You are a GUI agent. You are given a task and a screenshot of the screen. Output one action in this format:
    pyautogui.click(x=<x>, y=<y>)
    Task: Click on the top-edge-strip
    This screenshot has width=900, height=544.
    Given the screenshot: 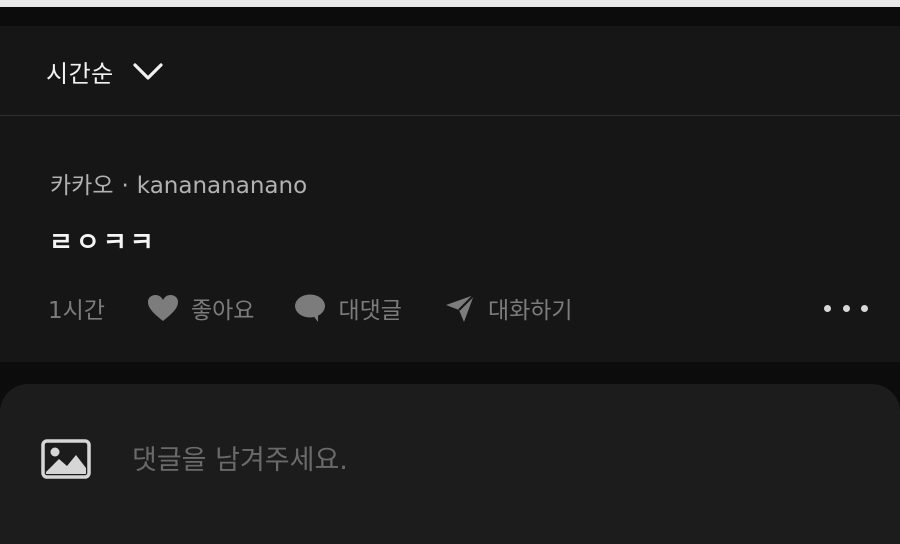 What is the action you would take?
    pyautogui.click(x=450, y=3)
    